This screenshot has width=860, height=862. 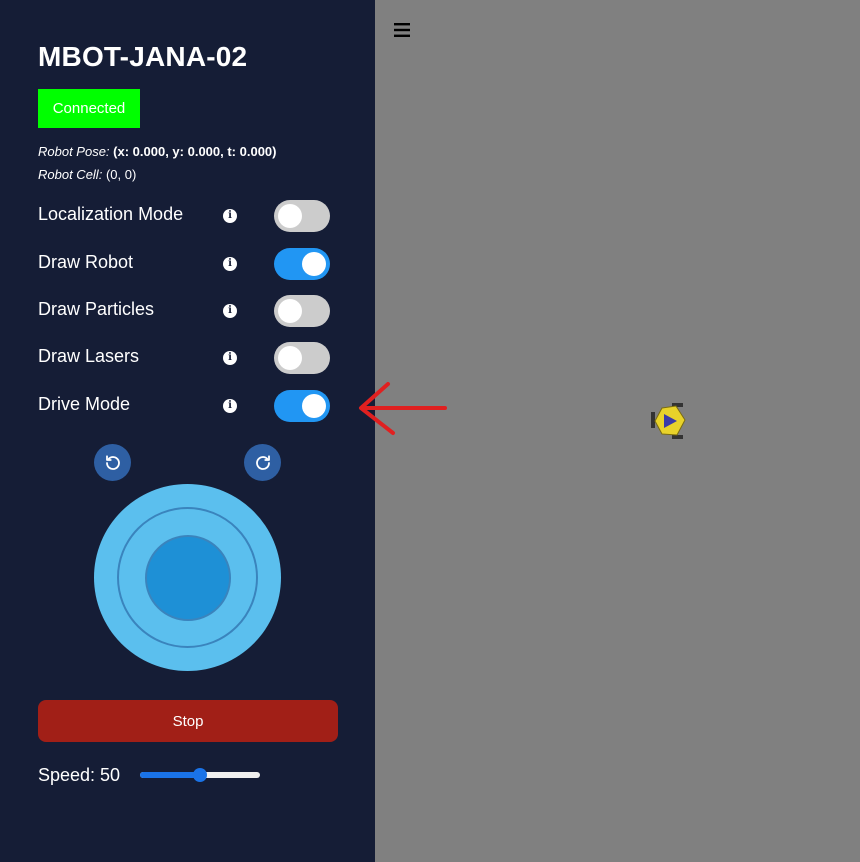 What do you see at coordinates (89, 108) in the screenshot?
I see `connection-status-badge: Connected` at bounding box center [89, 108].